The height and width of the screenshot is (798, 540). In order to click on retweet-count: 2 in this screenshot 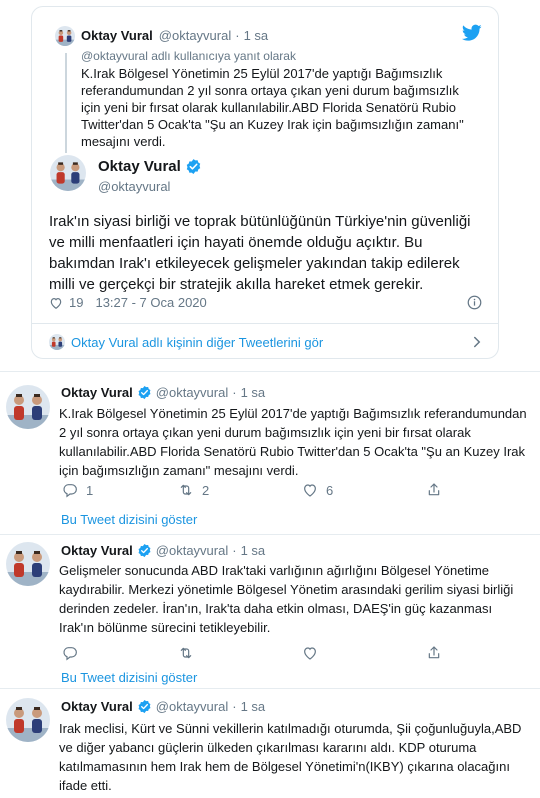, I will do `click(206, 490)`.